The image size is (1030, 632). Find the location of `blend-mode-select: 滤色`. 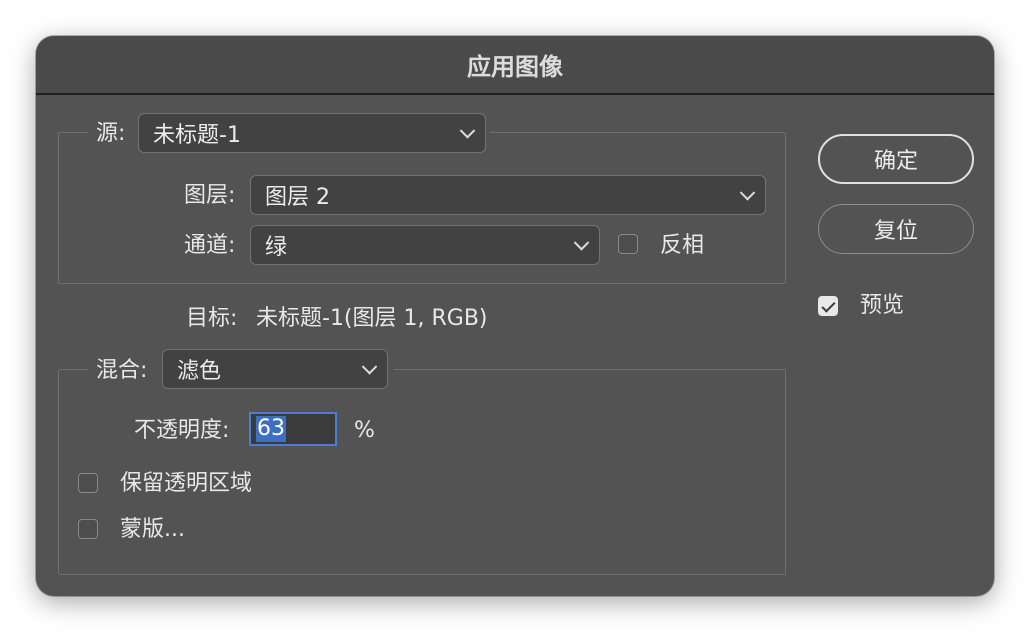

blend-mode-select: 滤色 is located at coordinates (275, 369).